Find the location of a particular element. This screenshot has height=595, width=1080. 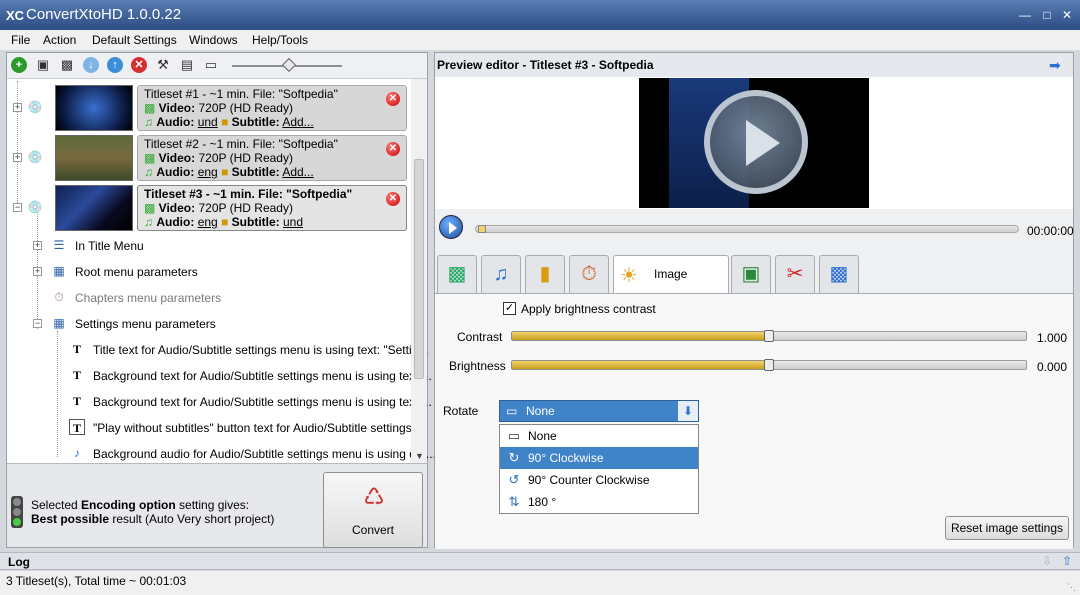

tab-effects: ▩ is located at coordinates (839, 274).